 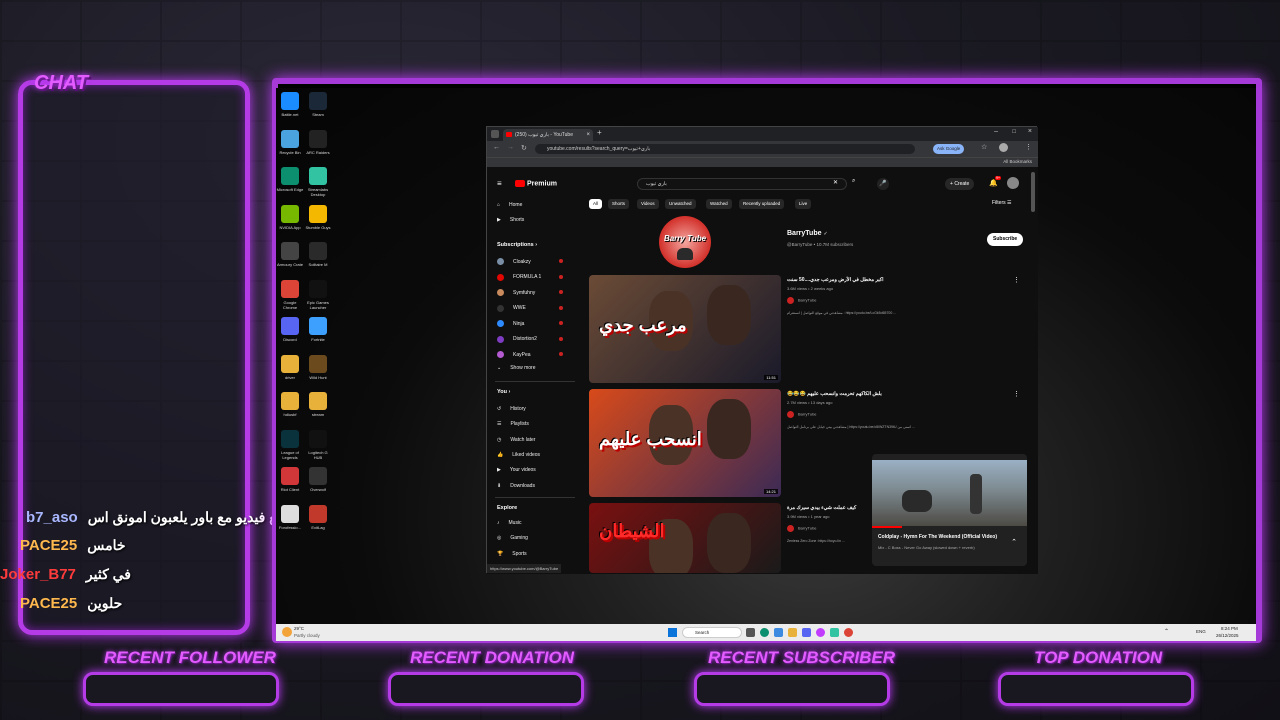 What do you see at coordinates (820, 632) in the screenshot?
I see `obs-taskbar-icon` at bounding box center [820, 632].